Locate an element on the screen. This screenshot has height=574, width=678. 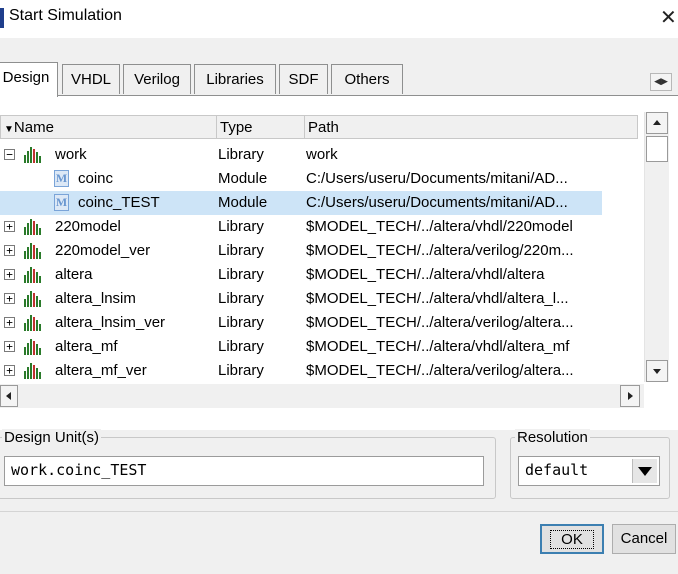
horizontal-scrollbar is located at coordinates (322, 396).